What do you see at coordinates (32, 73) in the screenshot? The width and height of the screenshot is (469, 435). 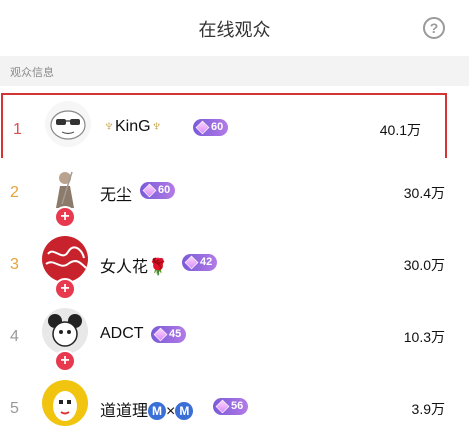 I see `section-label: 观众信息` at bounding box center [32, 73].